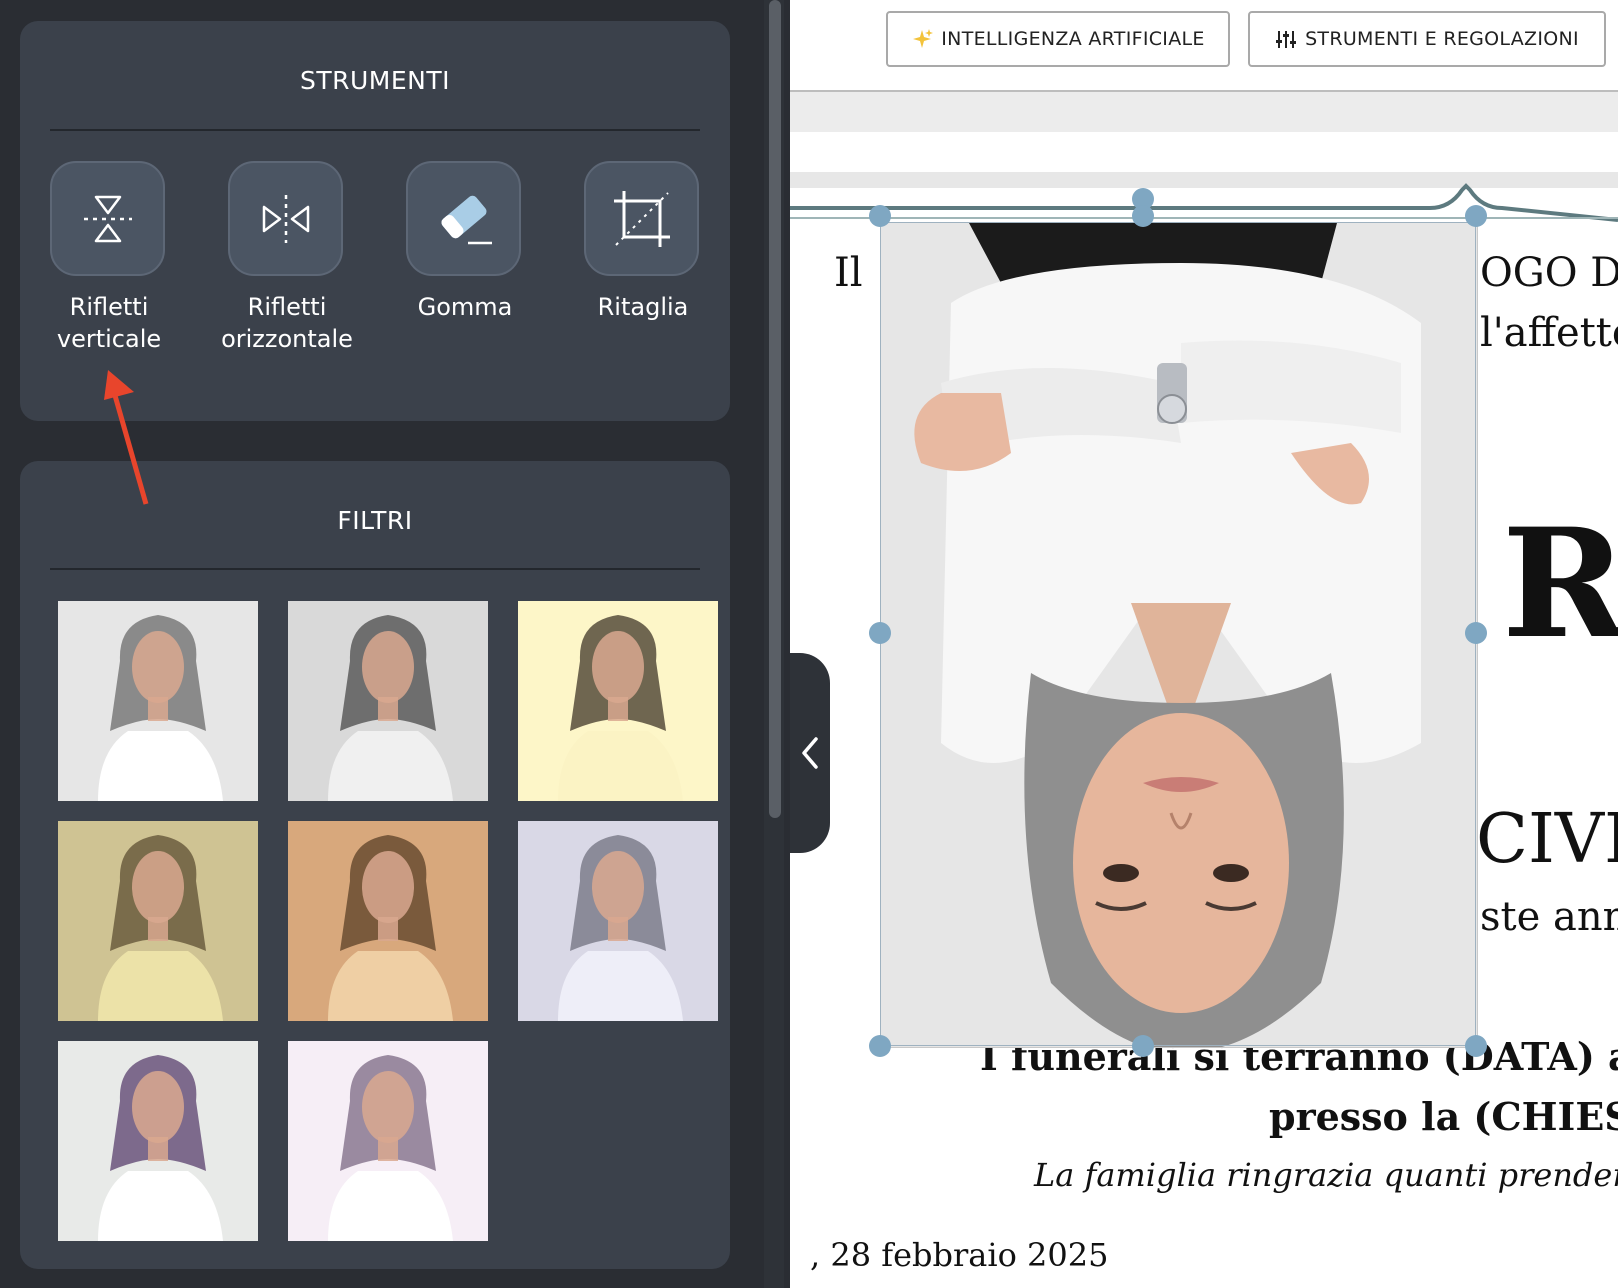  I want to click on tools-adjust-button: STRUMENTI E REGOLAZIONI, so click(1427, 39).